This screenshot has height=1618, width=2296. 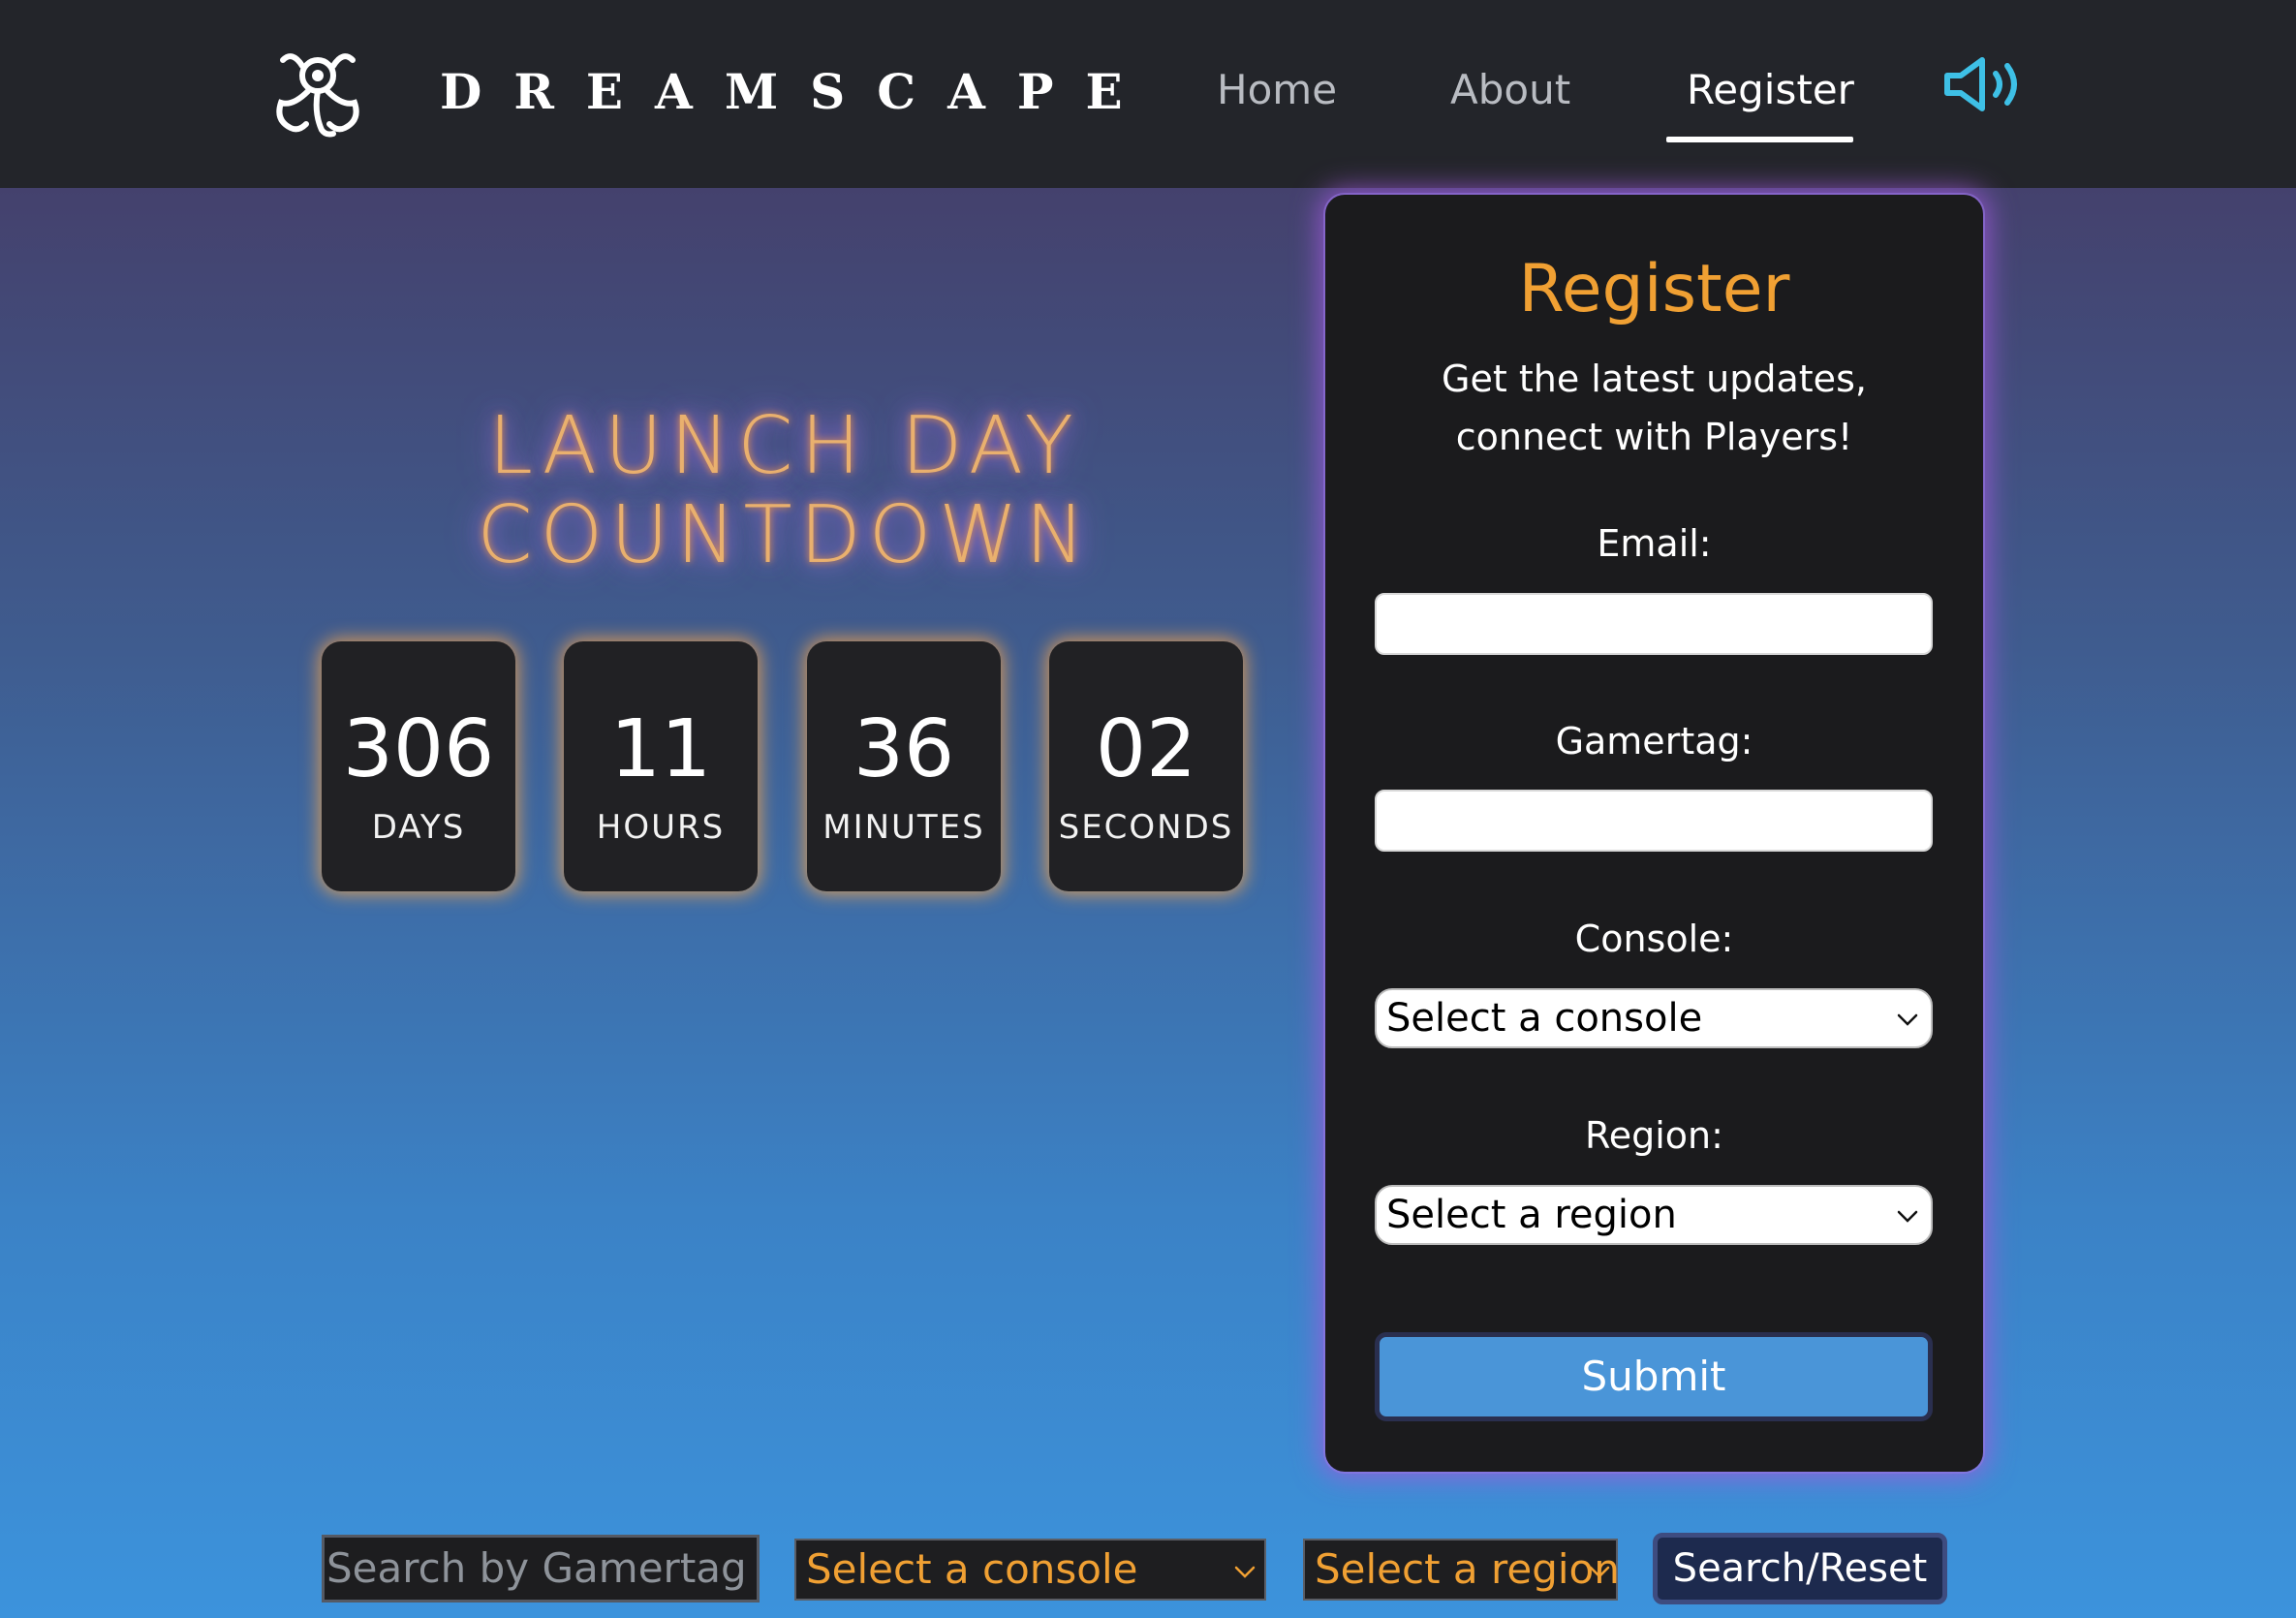 What do you see at coordinates (1654, 437) in the screenshot?
I see `register-subtitle-line-2: connect with Players!` at bounding box center [1654, 437].